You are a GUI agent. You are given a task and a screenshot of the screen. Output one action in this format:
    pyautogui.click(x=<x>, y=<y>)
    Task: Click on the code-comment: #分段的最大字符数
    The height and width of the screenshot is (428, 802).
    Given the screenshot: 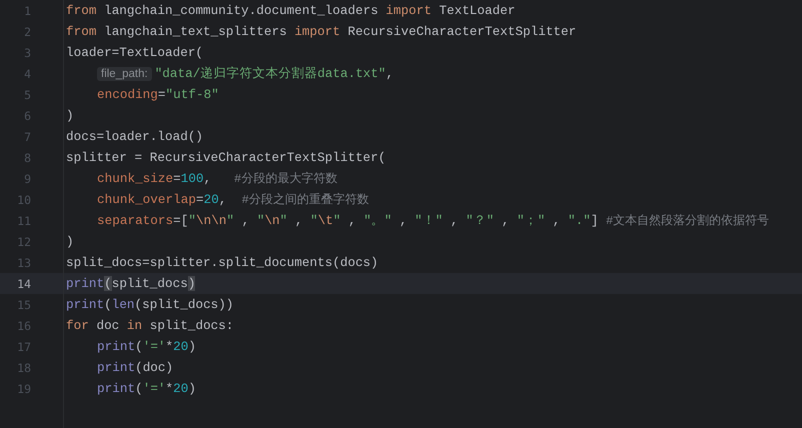 What is the action you would take?
    pyautogui.click(x=286, y=178)
    